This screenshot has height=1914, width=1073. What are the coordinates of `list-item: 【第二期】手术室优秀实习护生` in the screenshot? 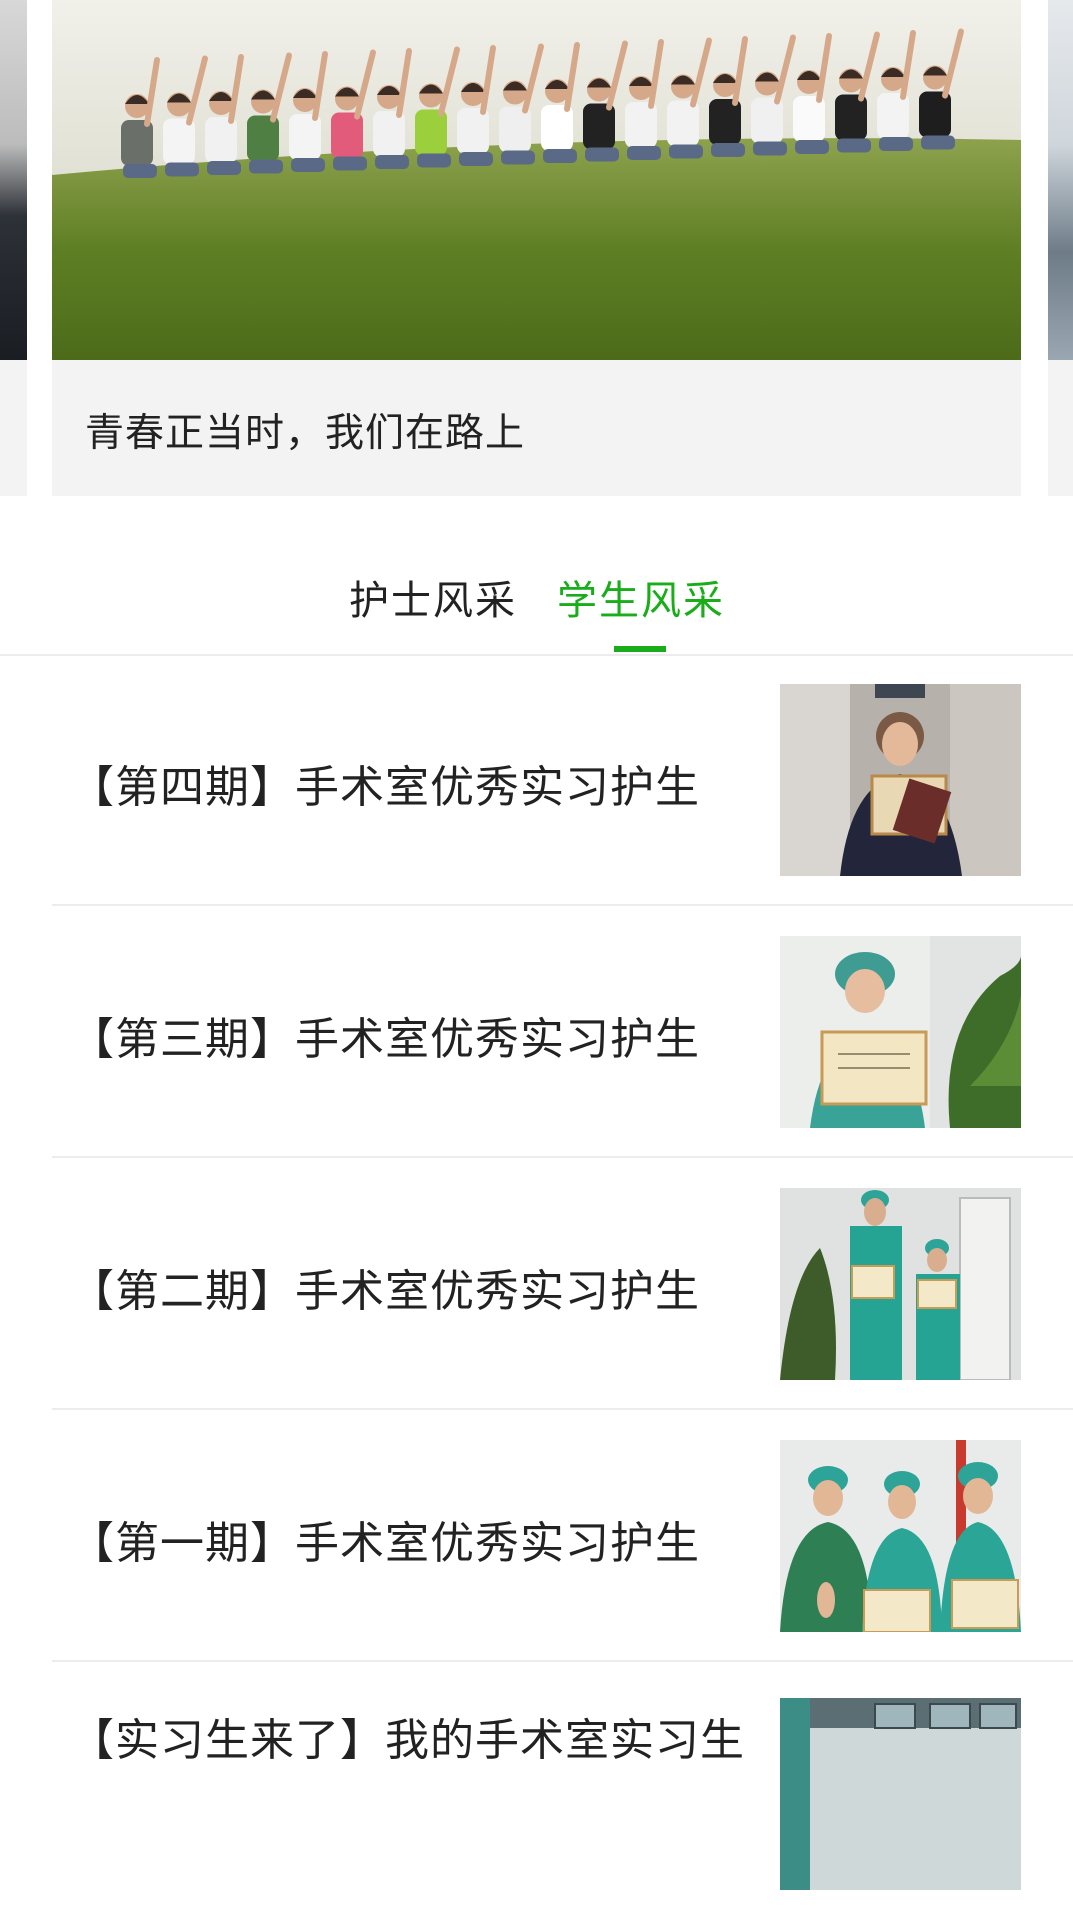 It's located at (536, 1285).